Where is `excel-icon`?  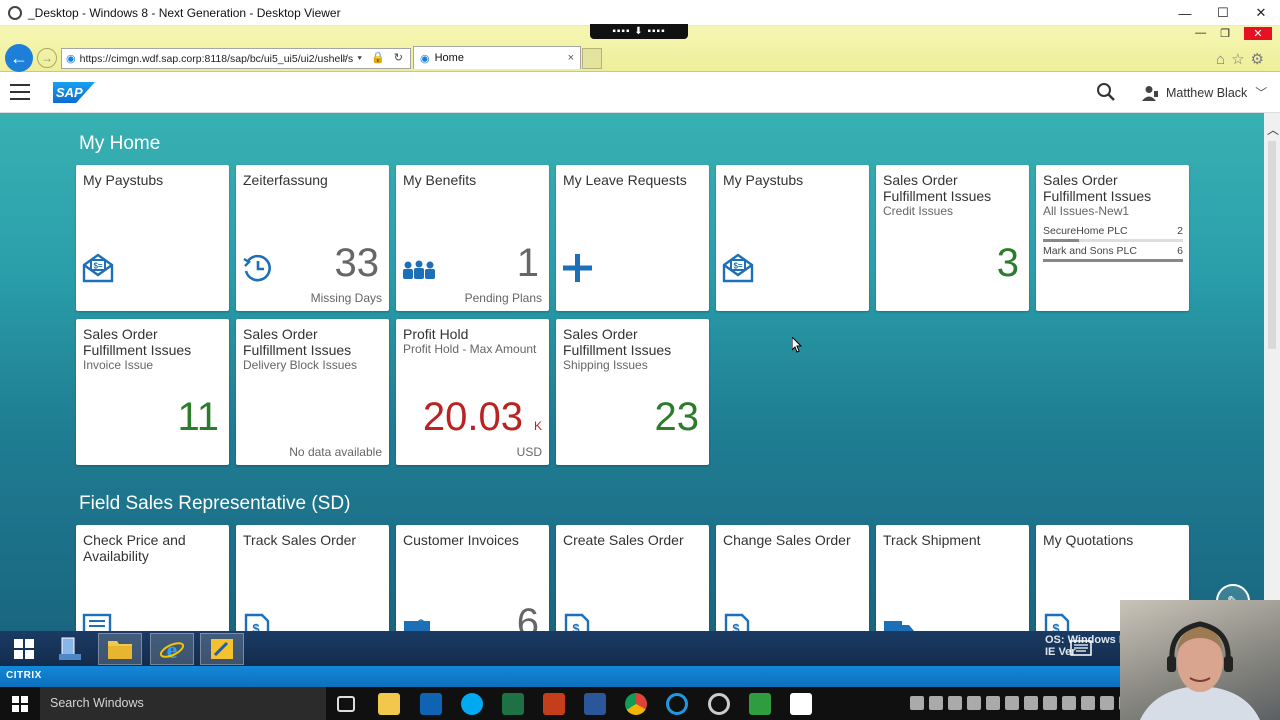 excel-icon is located at coordinates (513, 704).